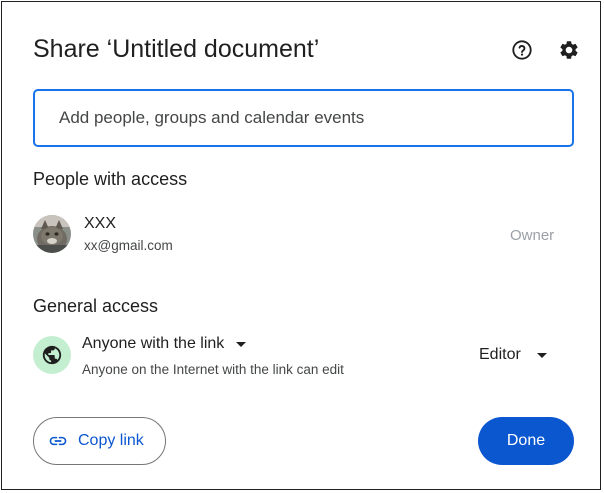 The height and width of the screenshot is (493, 604). Describe the element at coordinates (58, 441) in the screenshot. I see `link-icon` at that location.